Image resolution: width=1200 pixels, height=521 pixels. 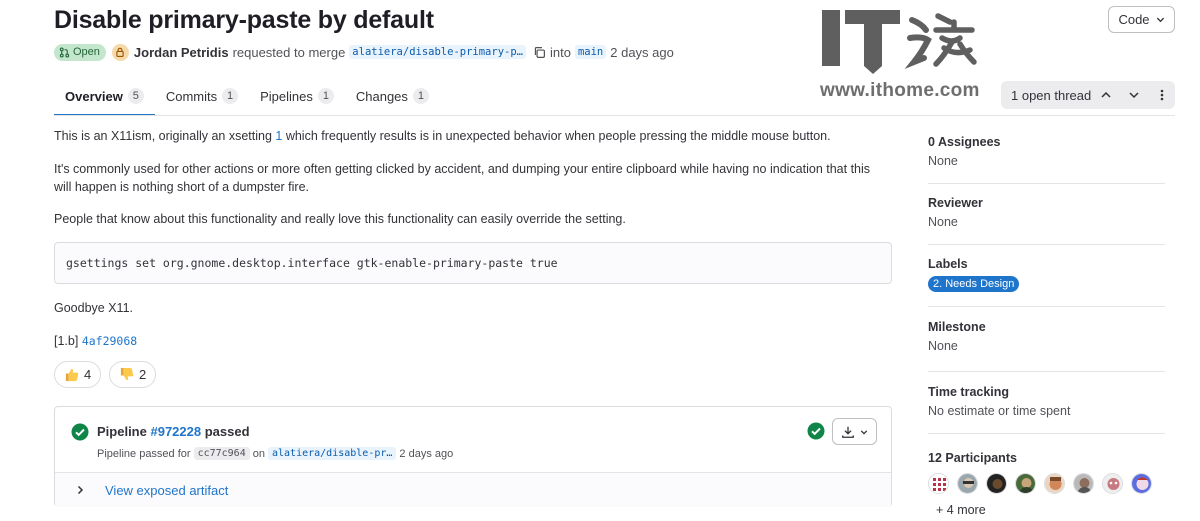 I want to click on open-thread-widget: 1 open thread, so click(x=1088, y=95).